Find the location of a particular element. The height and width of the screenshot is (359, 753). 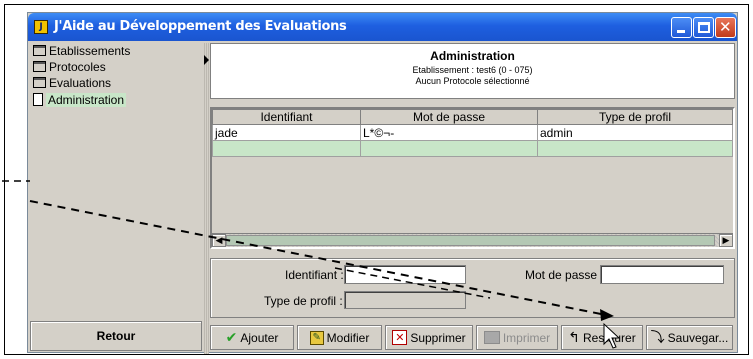

column-header-identifiant: Identifiant is located at coordinates (286, 117).